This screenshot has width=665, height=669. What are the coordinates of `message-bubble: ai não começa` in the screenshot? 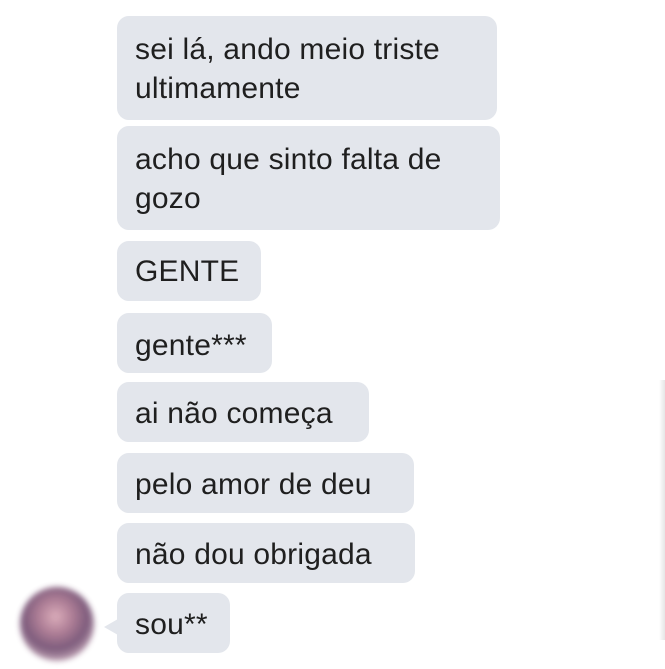 It's located at (243, 412).